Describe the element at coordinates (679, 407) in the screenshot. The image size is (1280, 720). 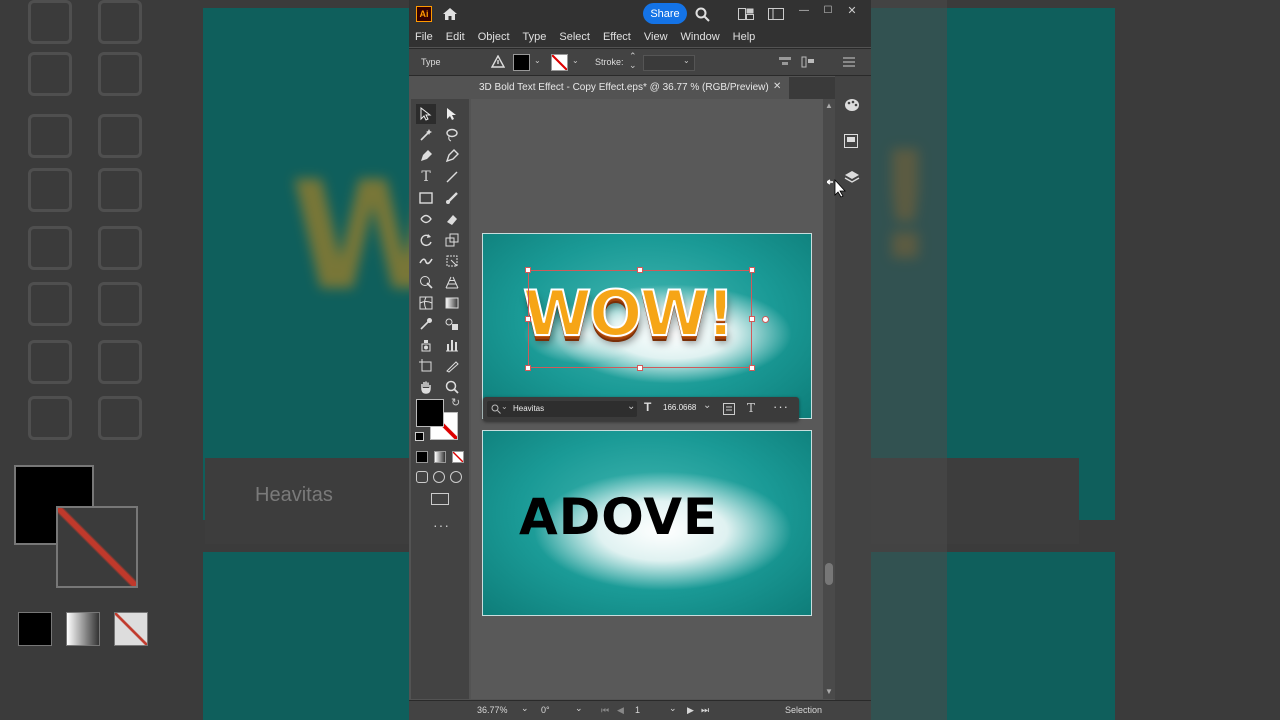
I see `font-size-value: 166.0668` at that location.